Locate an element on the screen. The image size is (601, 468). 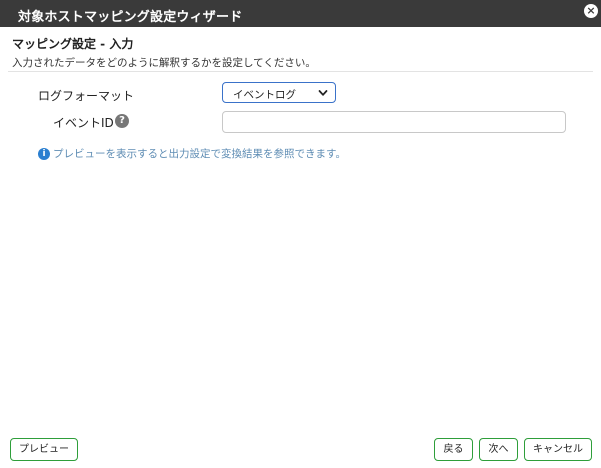
dialog-title: 対象ホストマッピング設定ウィザード is located at coordinates (130, 17).